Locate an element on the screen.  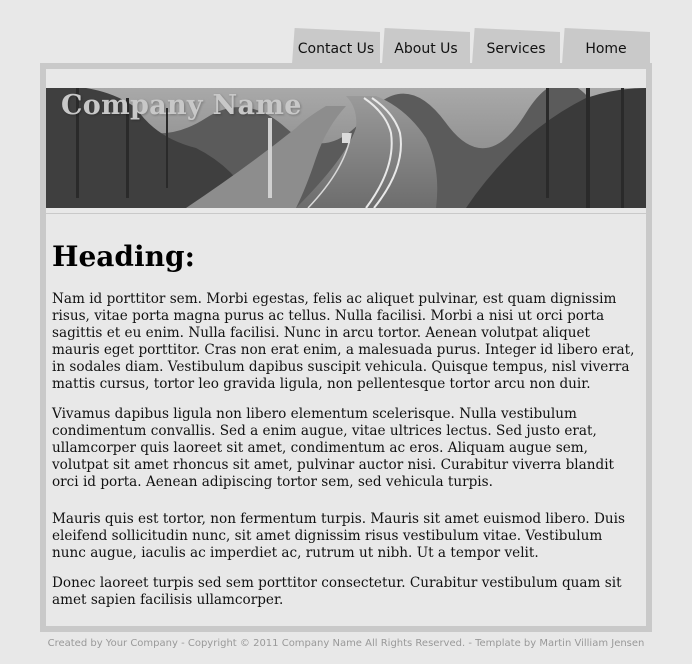
main-navigation: Contact Us About Us Services Home is located at coordinates (346, 46).